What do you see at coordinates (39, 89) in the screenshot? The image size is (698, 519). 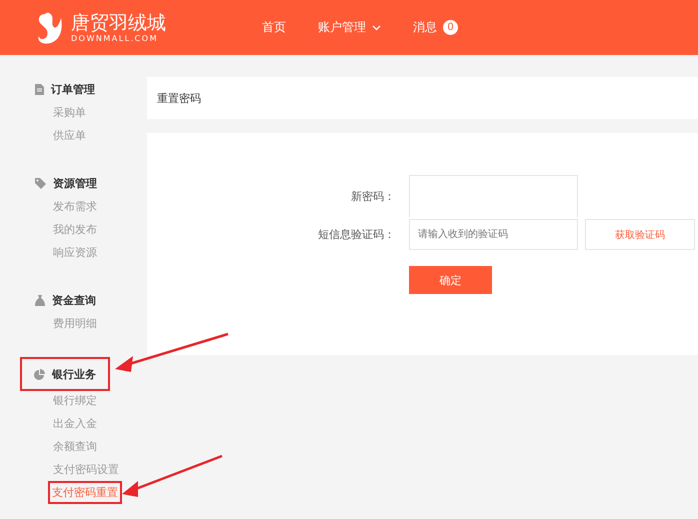 I see `document-icon` at bounding box center [39, 89].